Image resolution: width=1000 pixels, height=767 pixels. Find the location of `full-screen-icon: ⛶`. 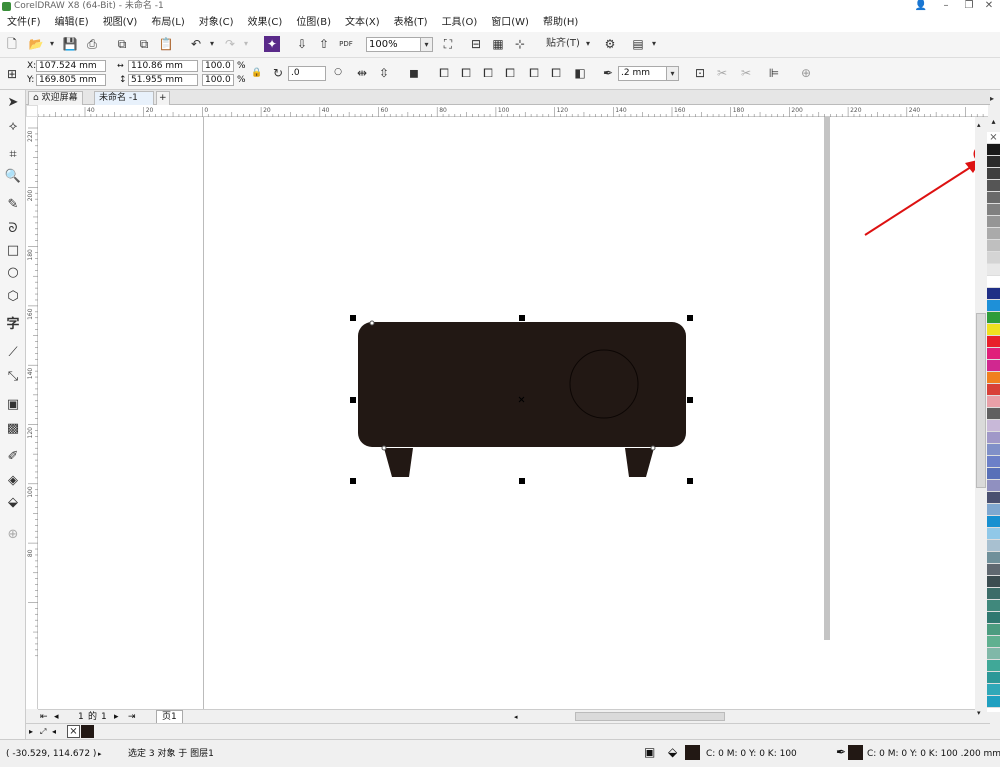

full-screen-icon: ⛶ is located at coordinates (448, 44).